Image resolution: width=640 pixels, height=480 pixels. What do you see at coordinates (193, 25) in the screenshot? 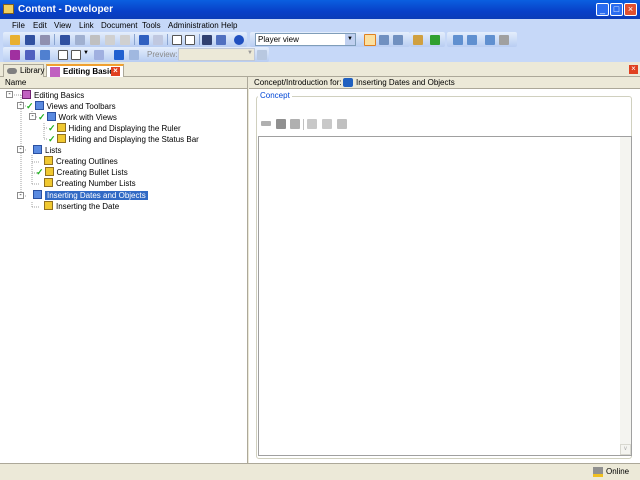
I see `menu-administration: Administration` at bounding box center [193, 25].